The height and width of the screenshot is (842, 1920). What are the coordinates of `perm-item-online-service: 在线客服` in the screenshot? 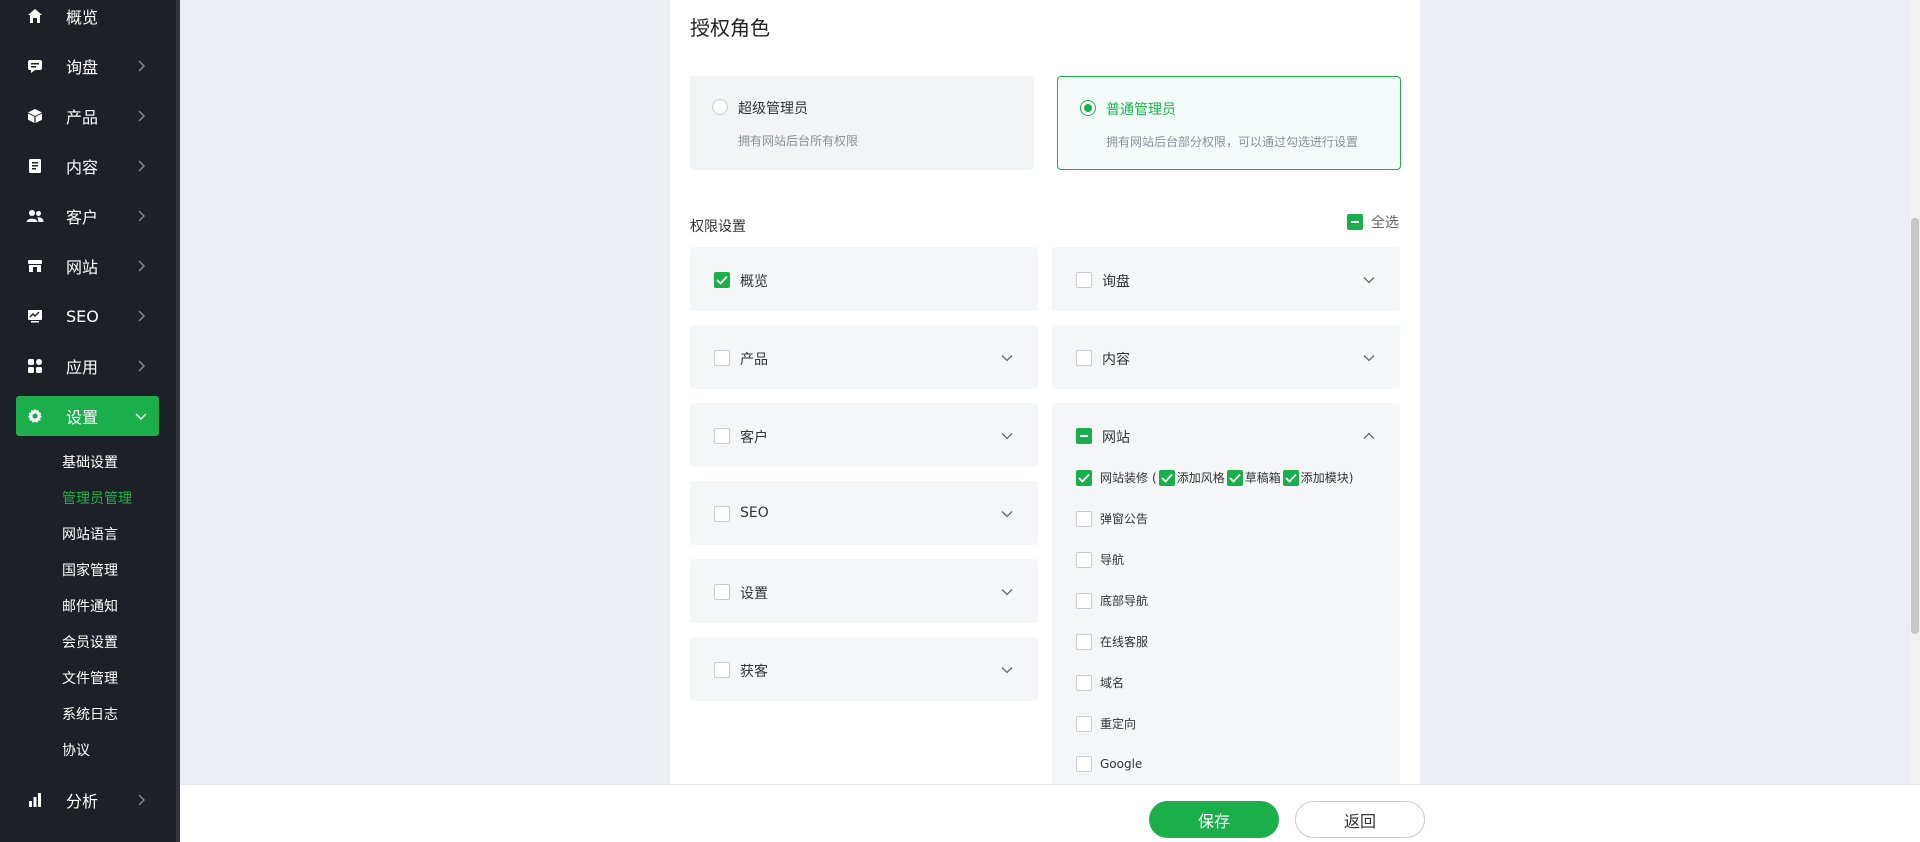 It's located at (1112, 641).